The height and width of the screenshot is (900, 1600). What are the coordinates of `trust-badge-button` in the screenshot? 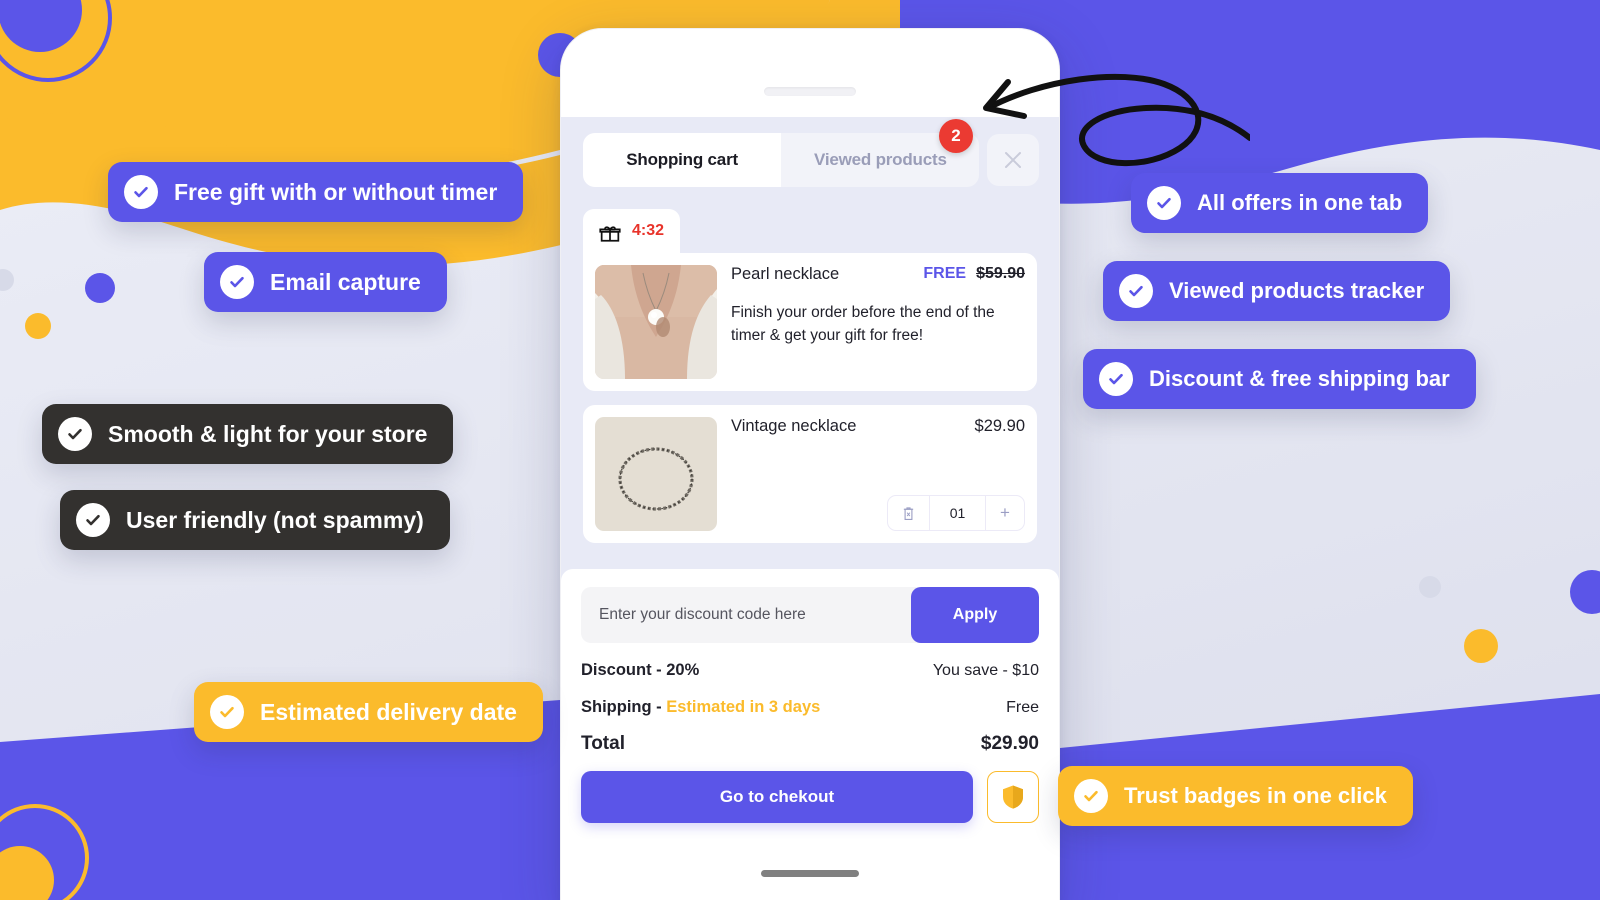 It's located at (1013, 797).